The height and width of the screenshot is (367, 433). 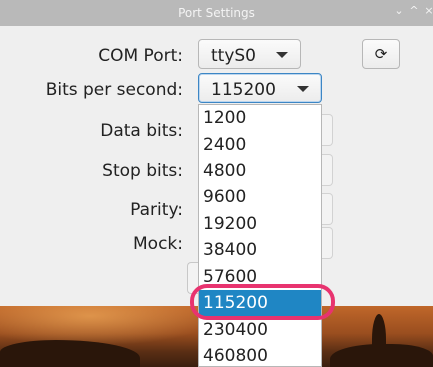 I want to click on dropdown-option: 9600, so click(x=260, y=197).